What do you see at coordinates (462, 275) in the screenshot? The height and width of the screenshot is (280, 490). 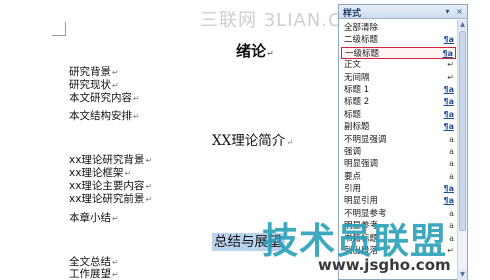 I see `scroll-down-arrow-icon: ▼` at bounding box center [462, 275].